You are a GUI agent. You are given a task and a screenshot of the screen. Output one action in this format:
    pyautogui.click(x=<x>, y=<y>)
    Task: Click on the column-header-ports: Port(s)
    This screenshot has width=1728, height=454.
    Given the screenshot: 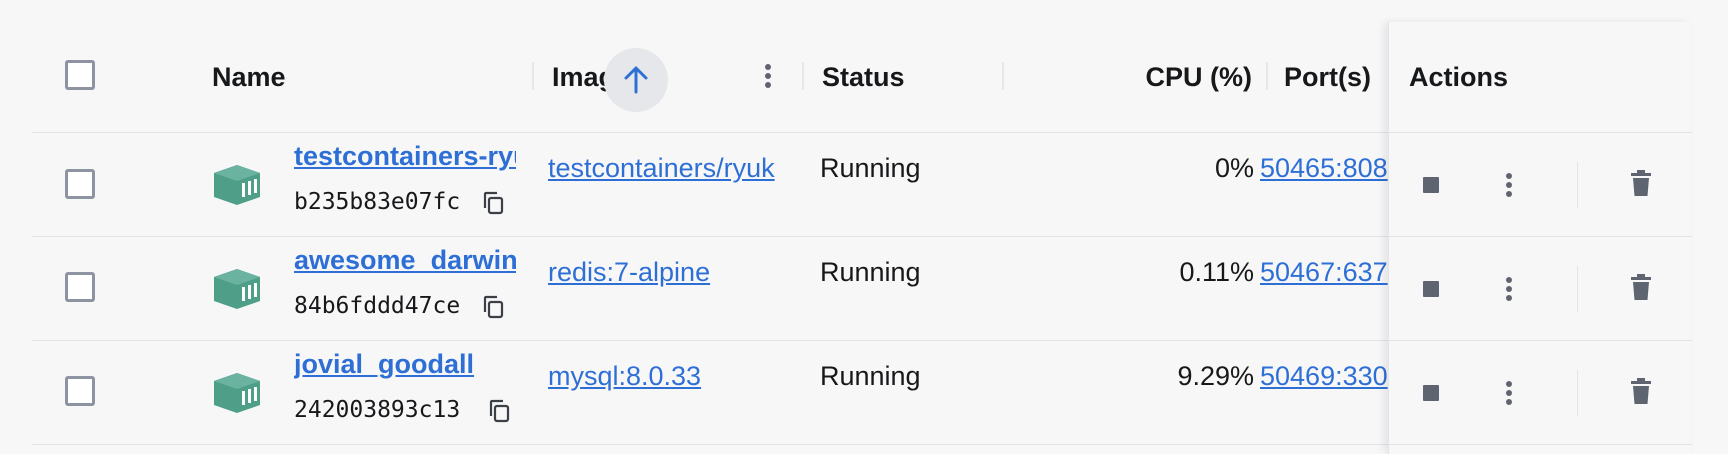 What is the action you would take?
    pyautogui.click(x=1327, y=77)
    